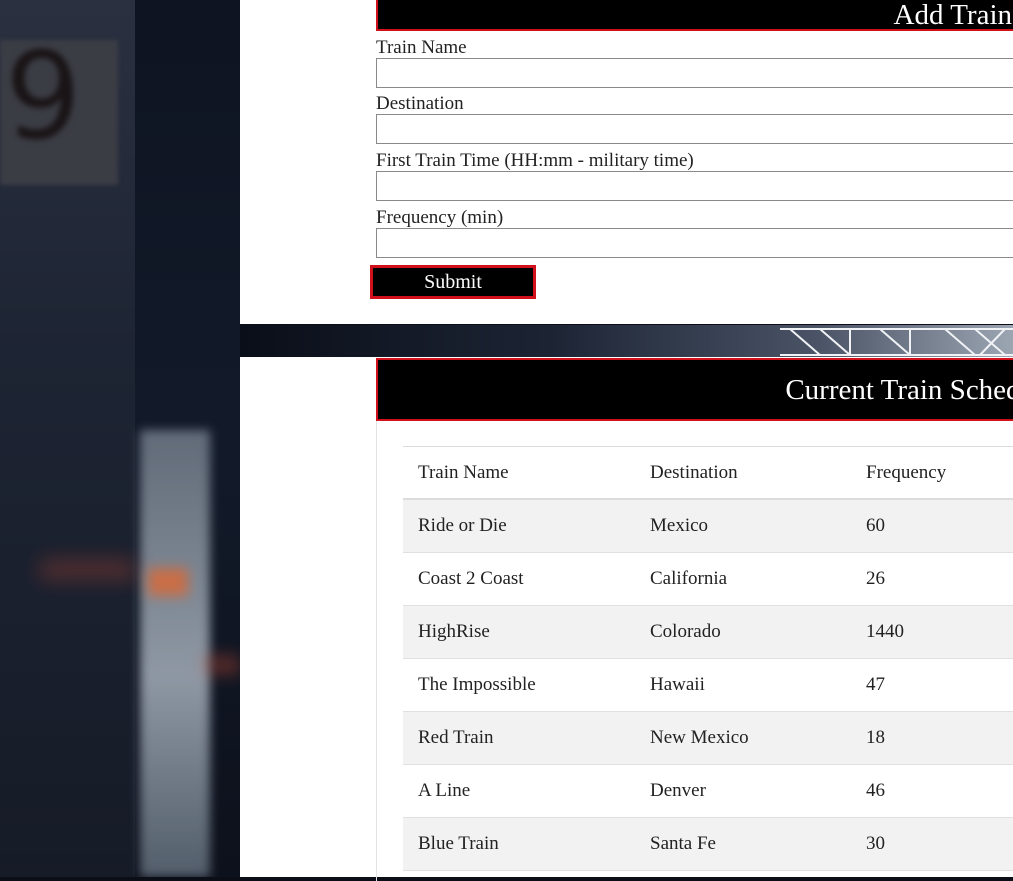 The image size is (1013, 881). I want to click on cell-frequency: 46, so click(939, 791).